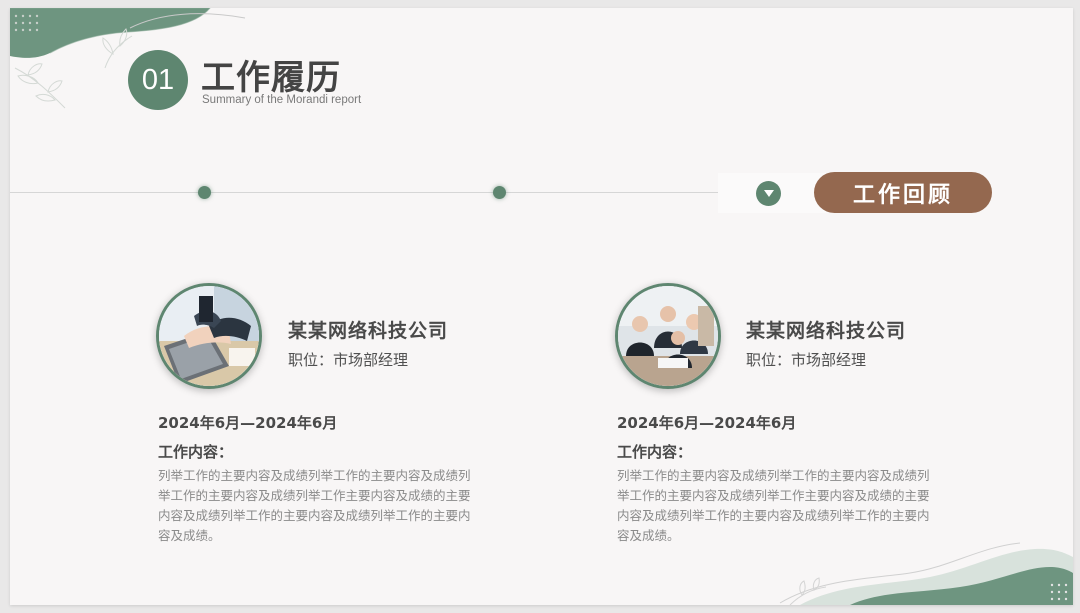 The width and height of the screenshot is (1080, 613). What do you see at coordinates (926, 573) in the screenshot?
I see `bottom-right-wave-decoration` at bounding box center [926, 573].